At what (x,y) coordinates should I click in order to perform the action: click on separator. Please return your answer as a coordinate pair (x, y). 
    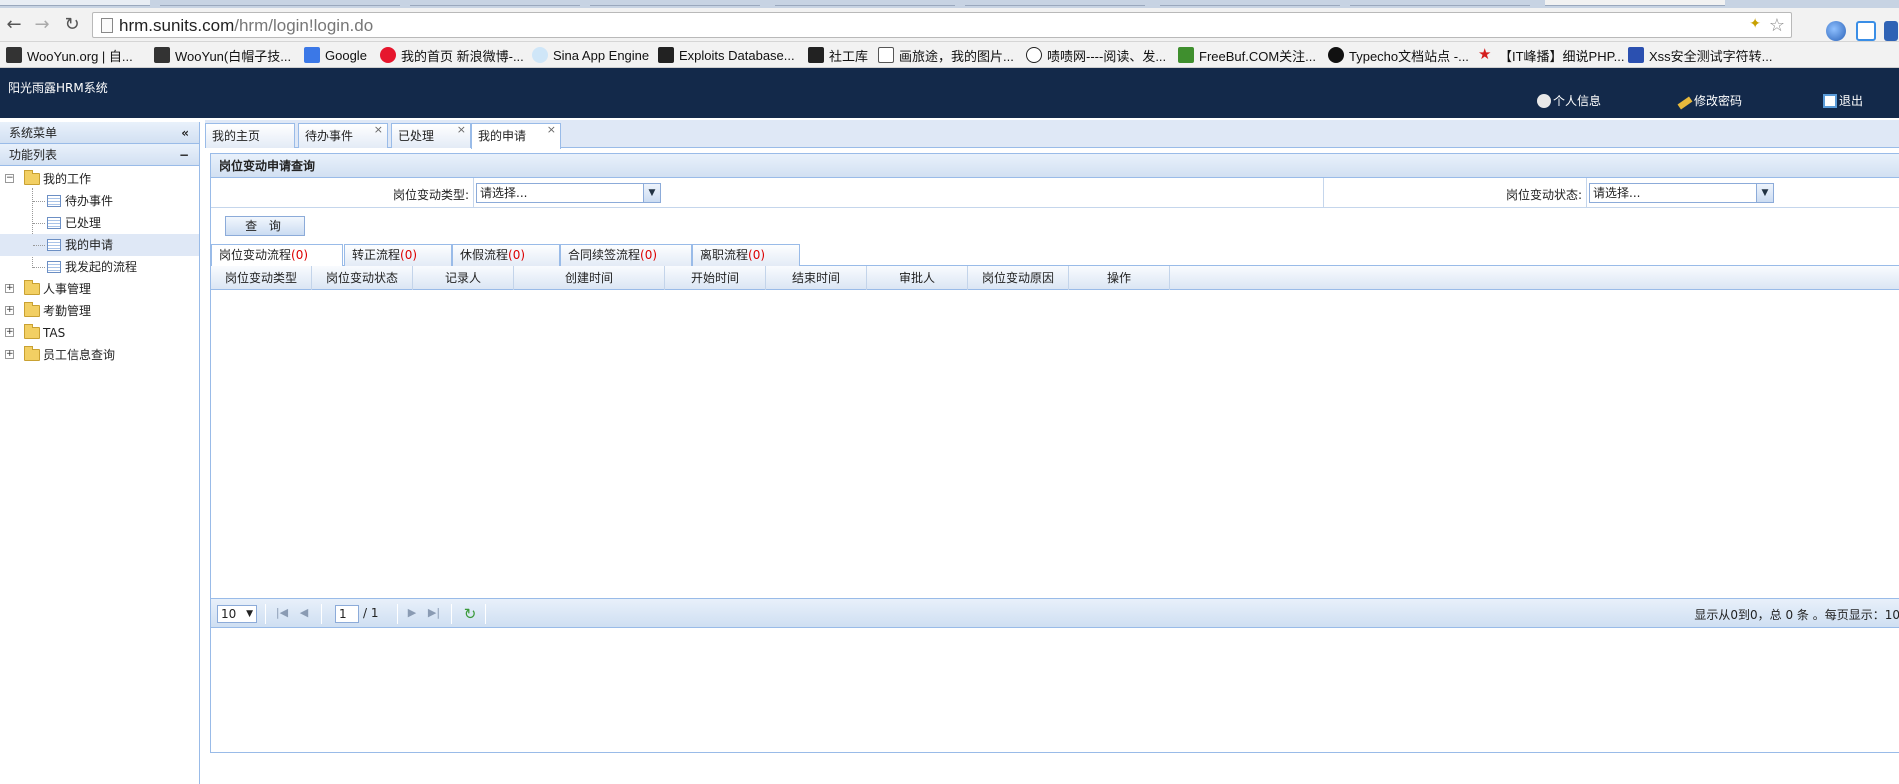
    Looking at the image, I should click on (397, 614).